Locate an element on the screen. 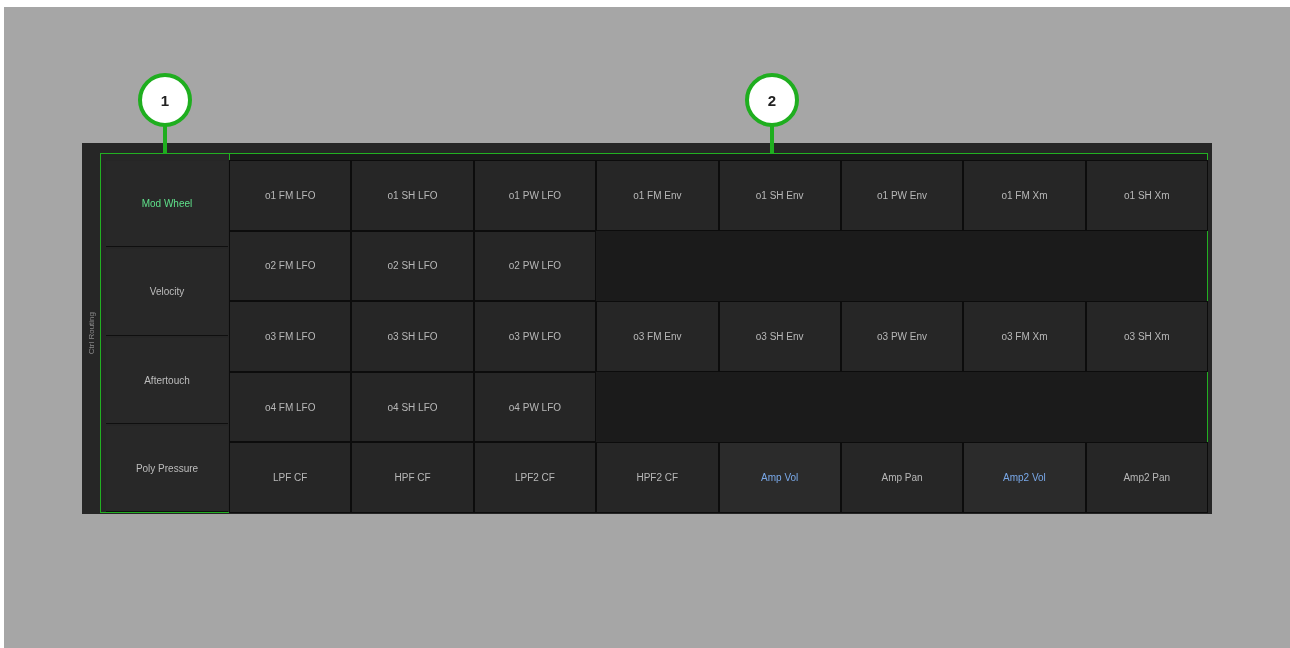 The height and width of the screenshot is (648, 1290). target-button: o3 PW Env is located at coordinates (902, 336).